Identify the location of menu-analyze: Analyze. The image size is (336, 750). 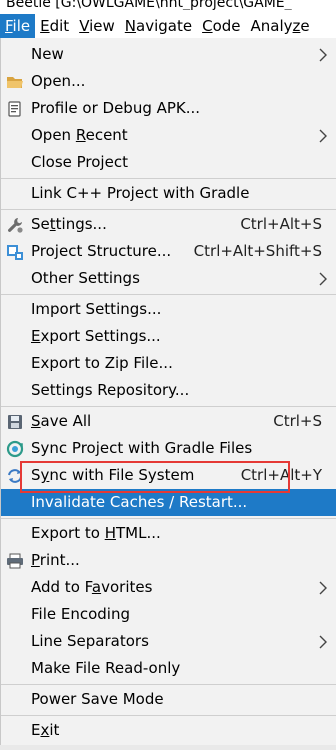
(280, 26).